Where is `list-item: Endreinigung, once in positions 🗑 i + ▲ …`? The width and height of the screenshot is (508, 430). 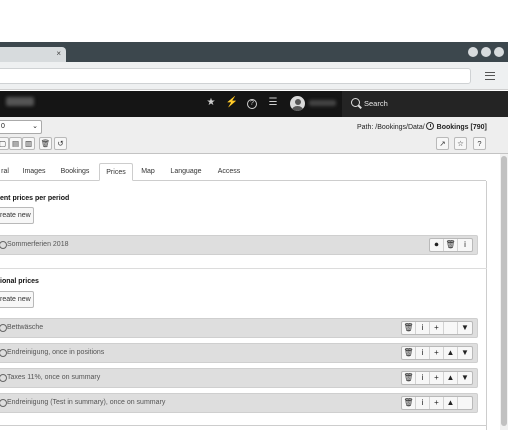 list-item: Endreinigung, once in positions 🗑 i + ▲ … is located at coordinates (239, 353).